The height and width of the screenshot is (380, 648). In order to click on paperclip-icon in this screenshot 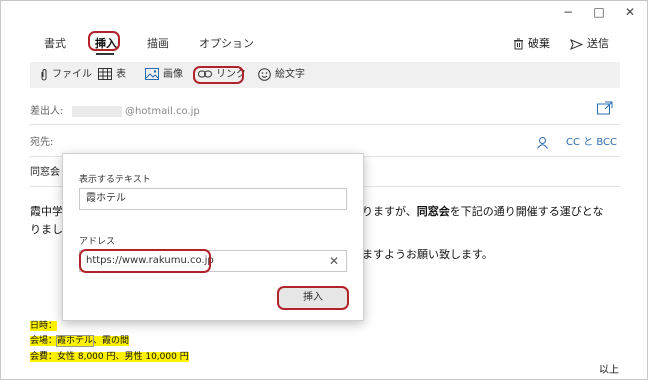, I will do `click(44, 74)`.